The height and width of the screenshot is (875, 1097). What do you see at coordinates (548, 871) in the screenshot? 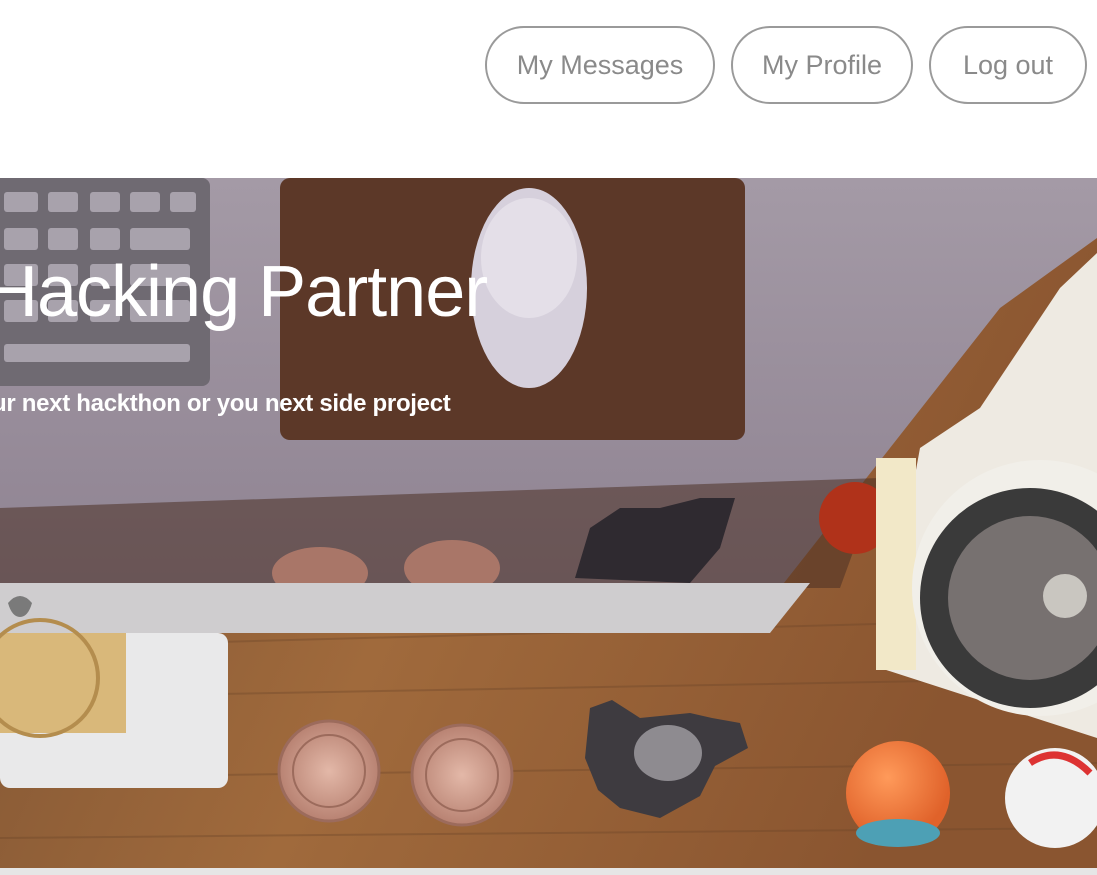
I see `page-bottom-divider` at bounding box center [548, 871].